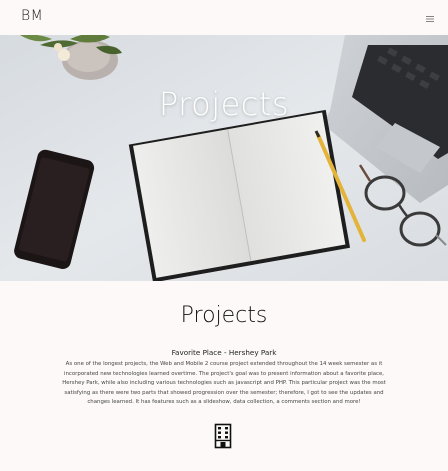 This screenshot has width=448, height=471. What do you see at coordinates (430, 16) in the screenshot?
I see `hamburger-menu-icon` at bounding box center [430, 16].